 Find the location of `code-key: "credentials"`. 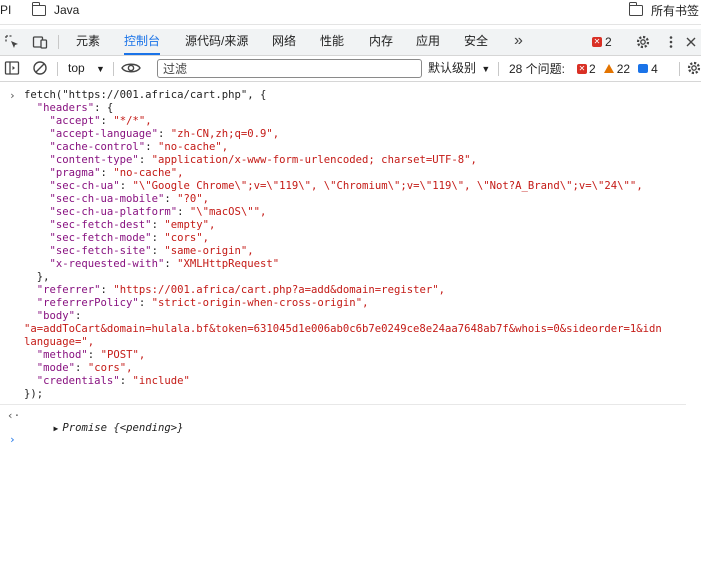

code-key: "credentials" is located at coordinates (78, 381).